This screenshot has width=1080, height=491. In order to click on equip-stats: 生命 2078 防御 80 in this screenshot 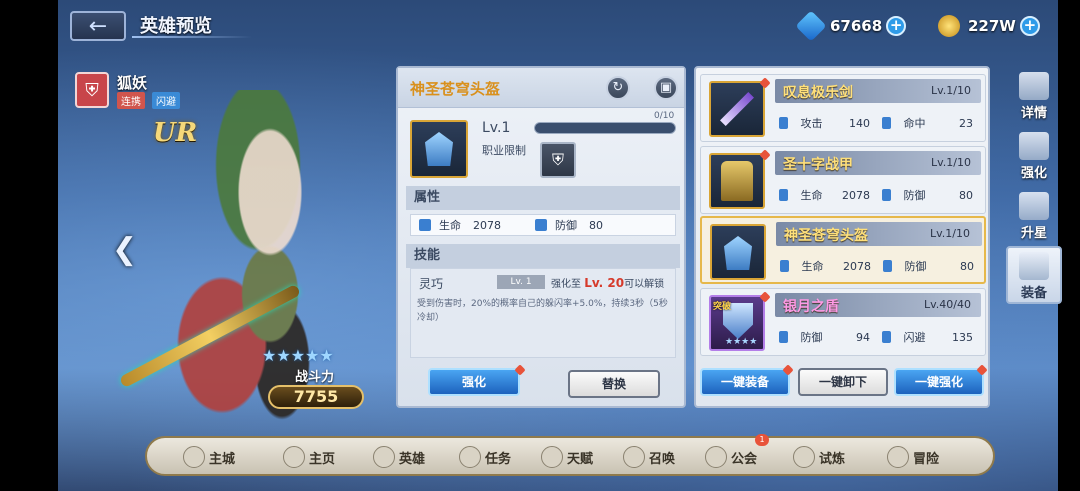, I will do `click(878, 195)`.